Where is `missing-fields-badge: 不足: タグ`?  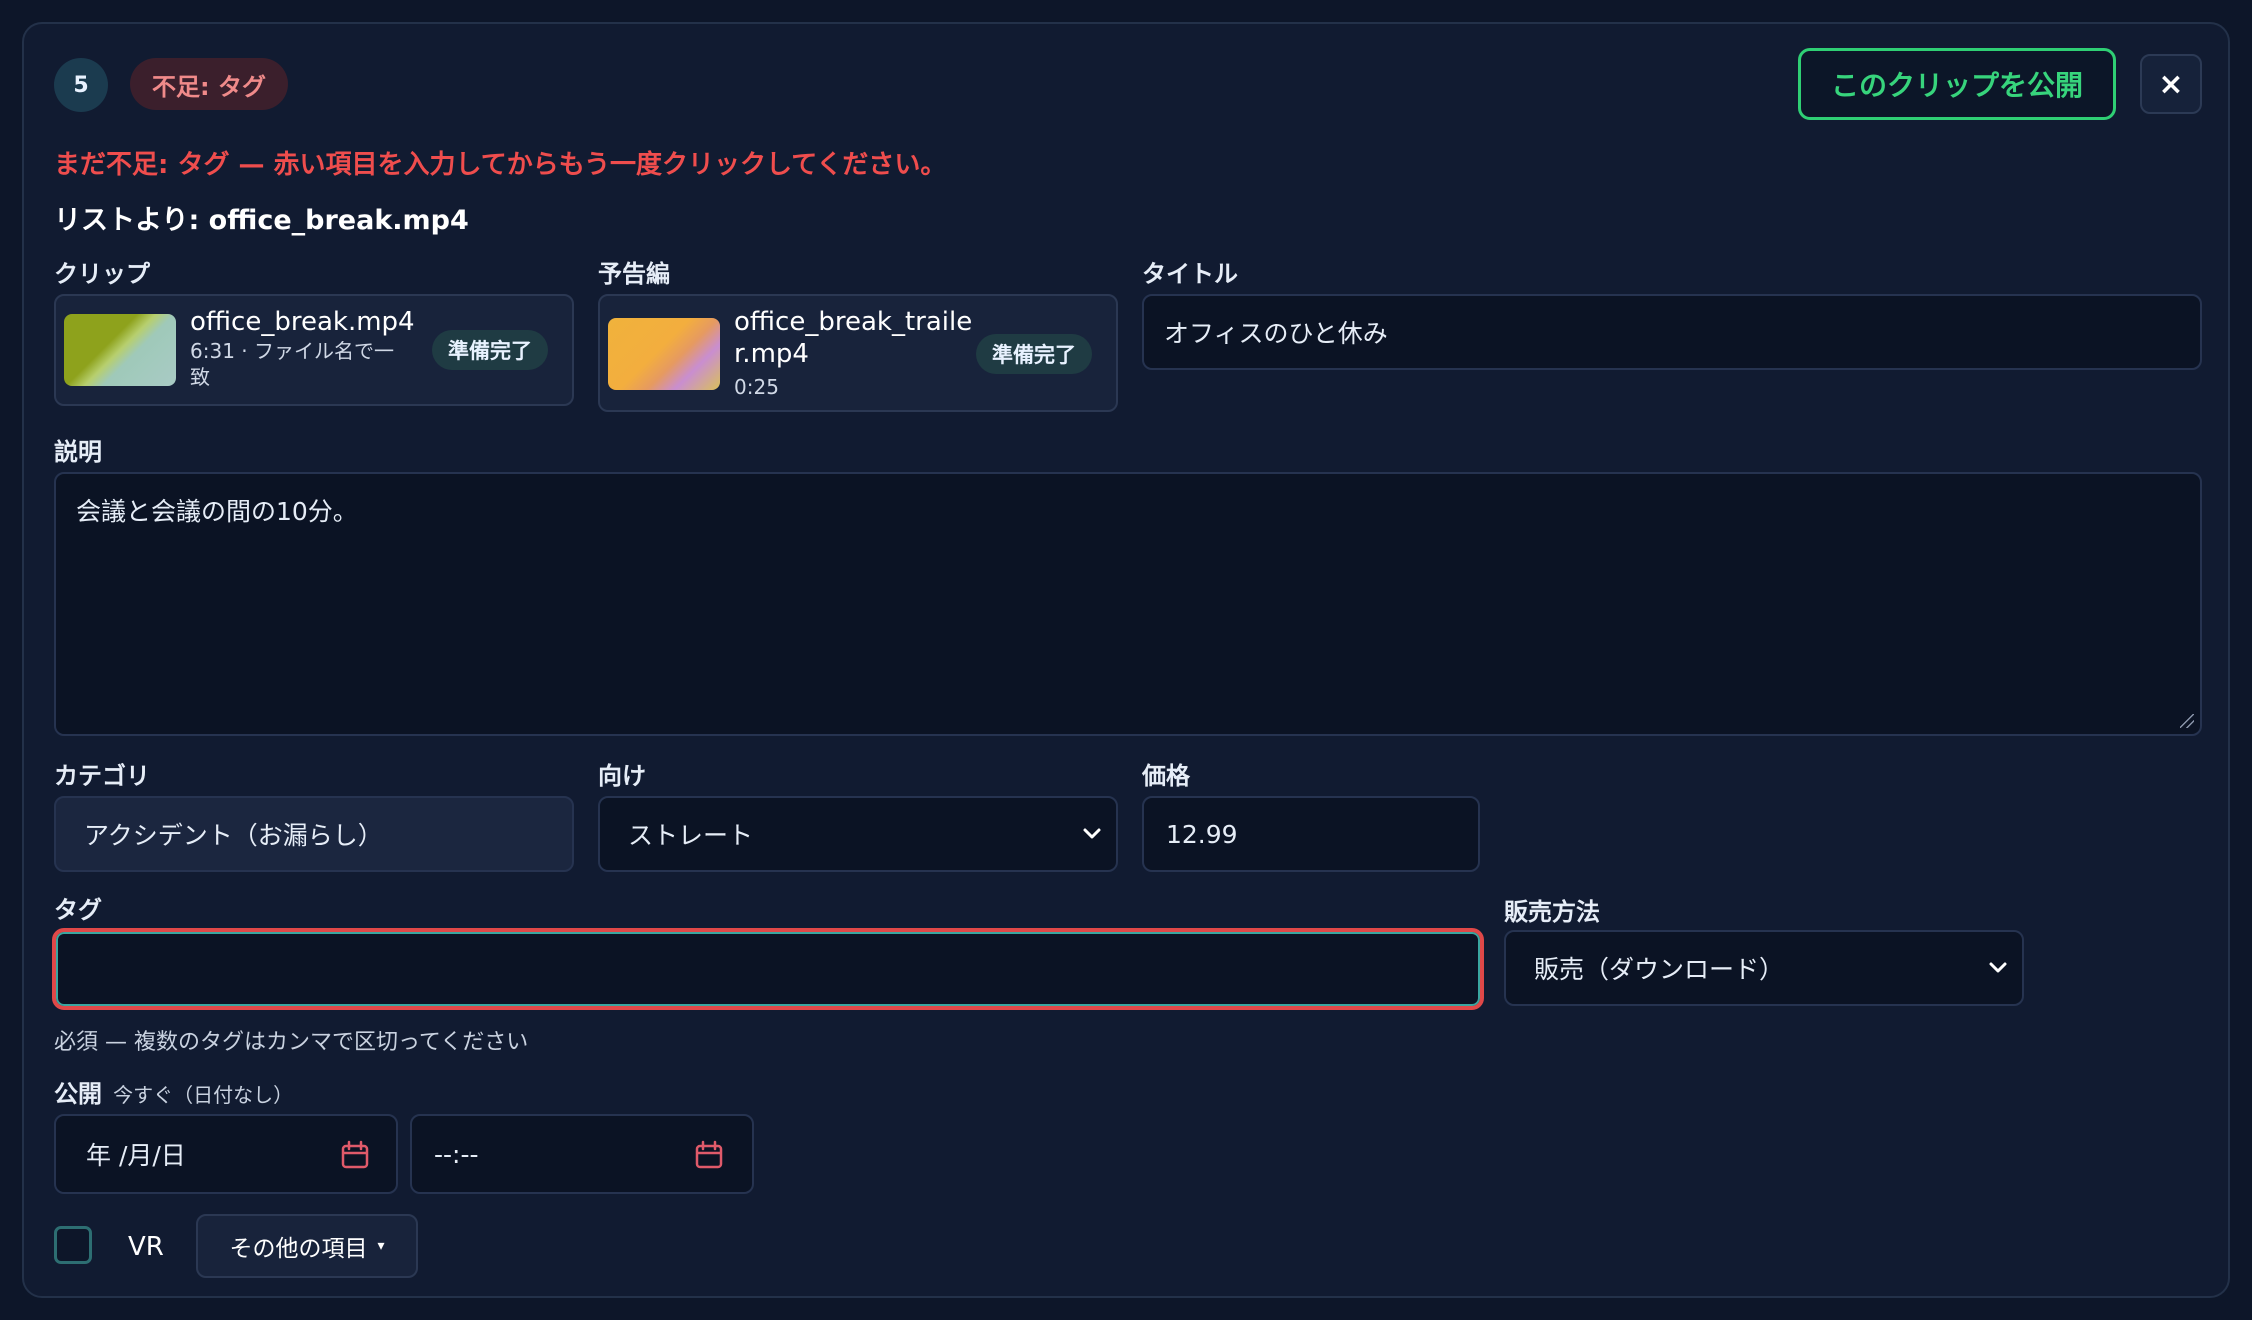 missing-fields-badge: 不足: タグ is located at coordinates (209, 84).